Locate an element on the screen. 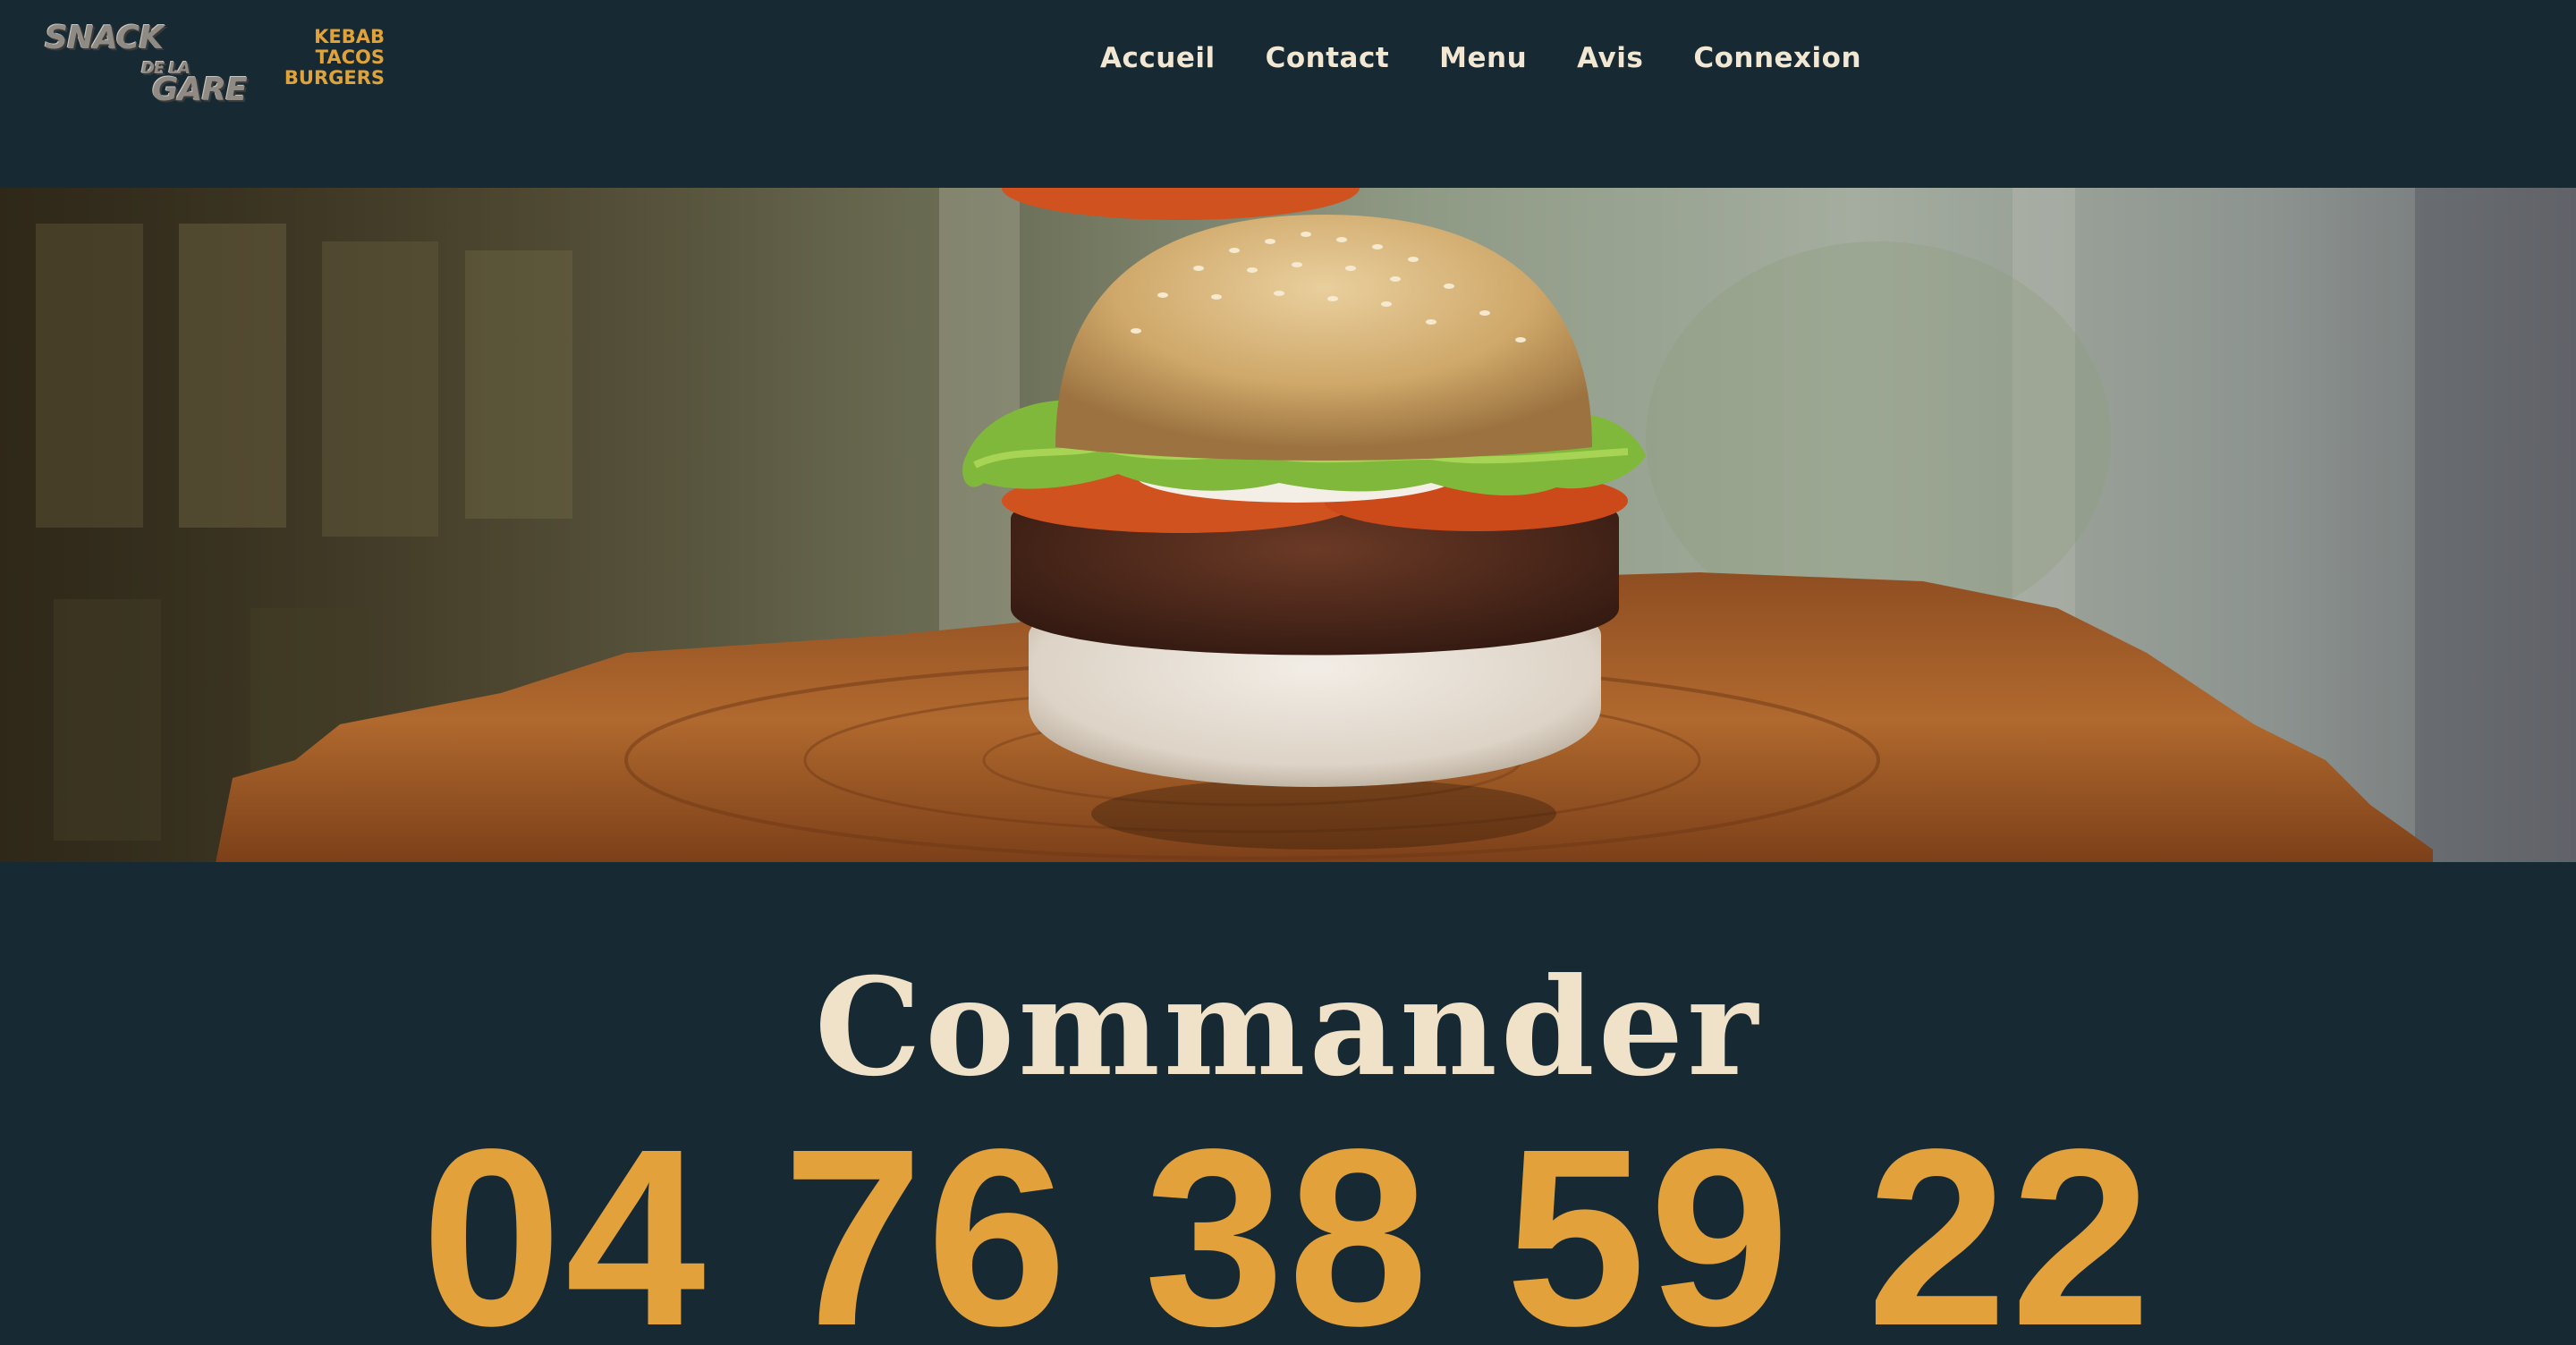 The width and height of the screenshot is (2576, 1345). logo-word-snack: SNACK is located at coordinates (104, 38).